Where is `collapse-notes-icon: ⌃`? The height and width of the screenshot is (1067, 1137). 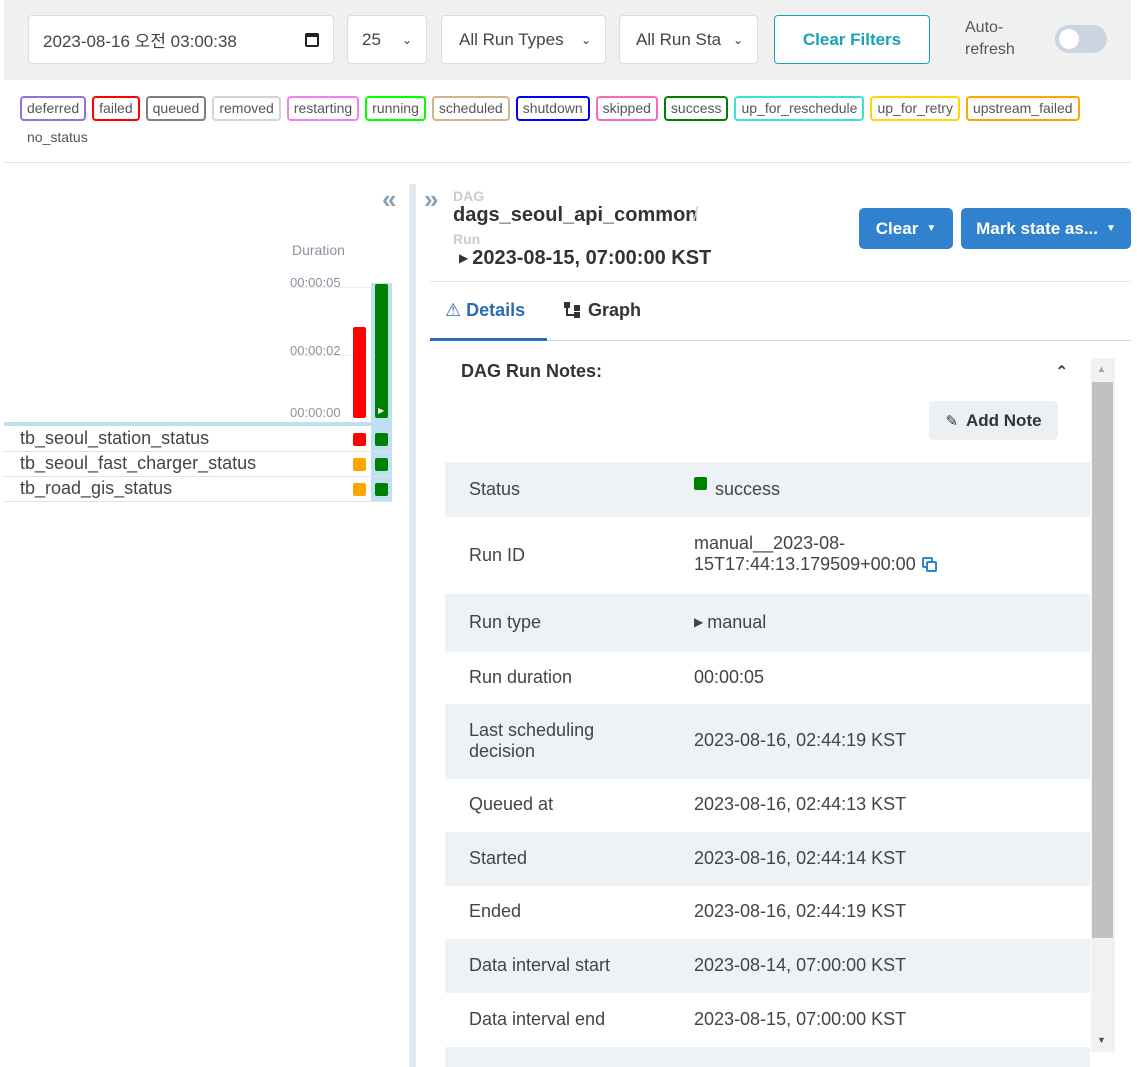 collapse-notes-icon: ⌃ is located at coordinates (1061, 372).